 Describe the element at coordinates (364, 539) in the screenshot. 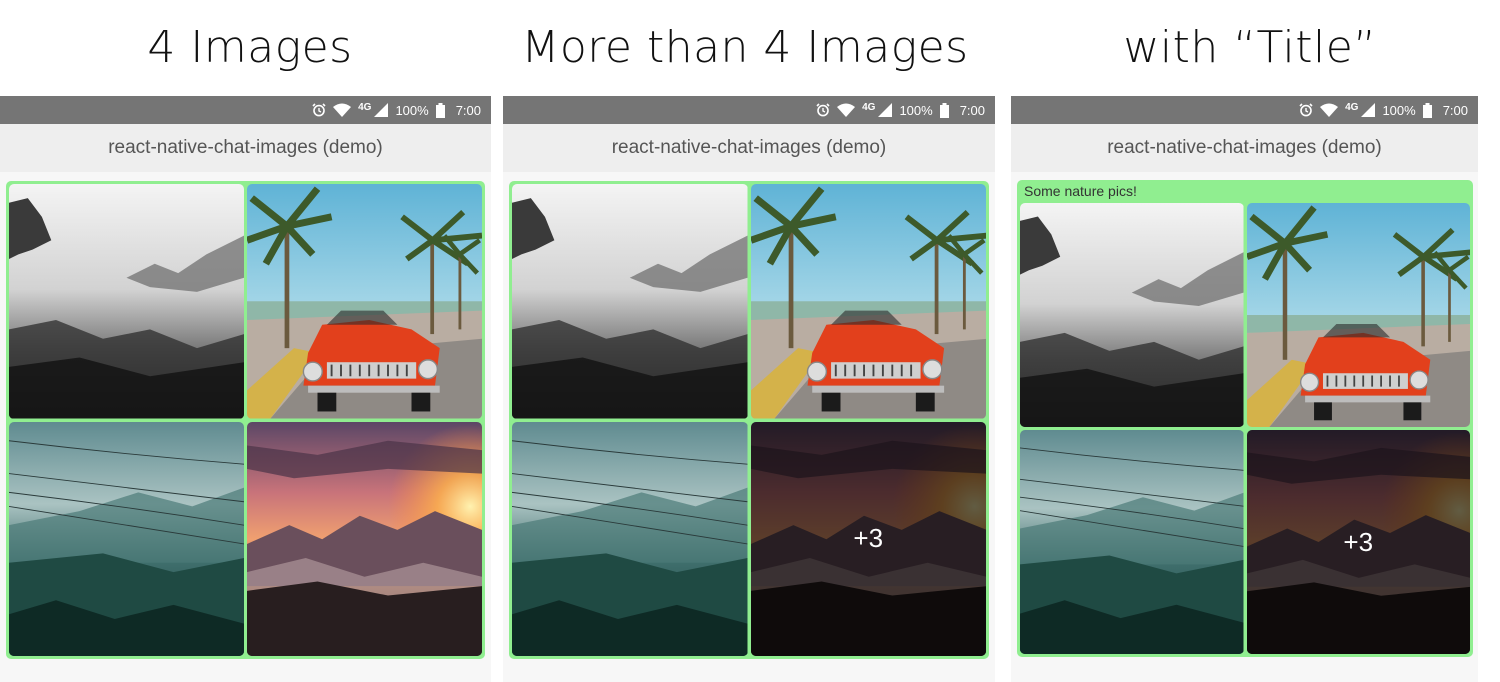

I see `image-sunset-mountains` at that location.